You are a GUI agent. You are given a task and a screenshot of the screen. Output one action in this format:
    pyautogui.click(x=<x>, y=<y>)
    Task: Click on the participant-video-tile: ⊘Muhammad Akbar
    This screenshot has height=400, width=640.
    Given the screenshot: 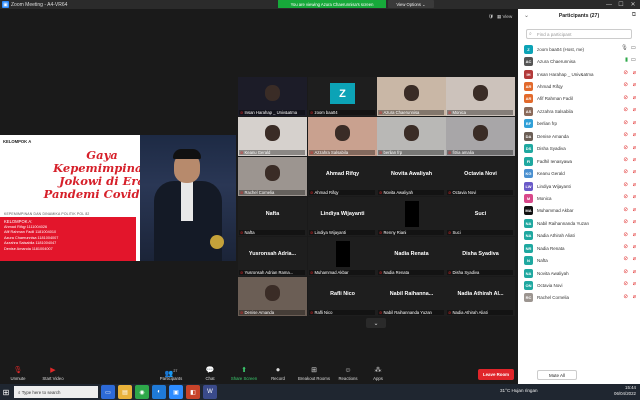 What is the action you would take?
    pyautogui.click(x=342, y=256)
    